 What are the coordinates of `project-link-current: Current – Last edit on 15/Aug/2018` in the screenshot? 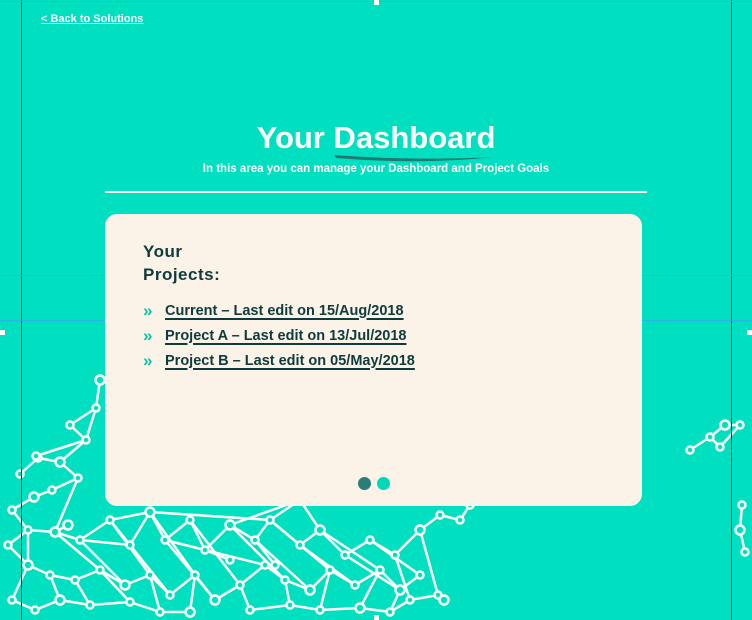 It's located at (284, 311).